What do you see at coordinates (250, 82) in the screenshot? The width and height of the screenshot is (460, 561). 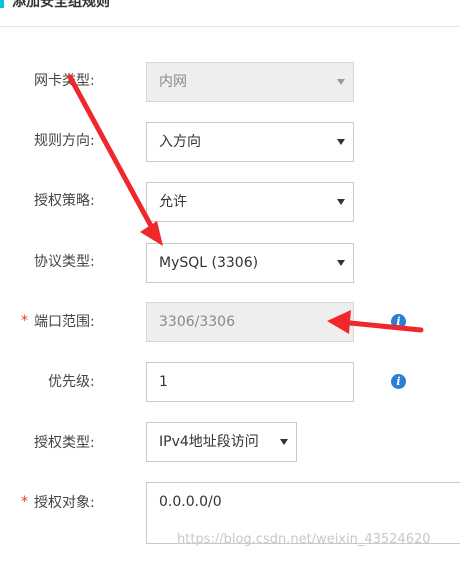 I see `nic-type-select: 内网` at bounding box center [250, 82].